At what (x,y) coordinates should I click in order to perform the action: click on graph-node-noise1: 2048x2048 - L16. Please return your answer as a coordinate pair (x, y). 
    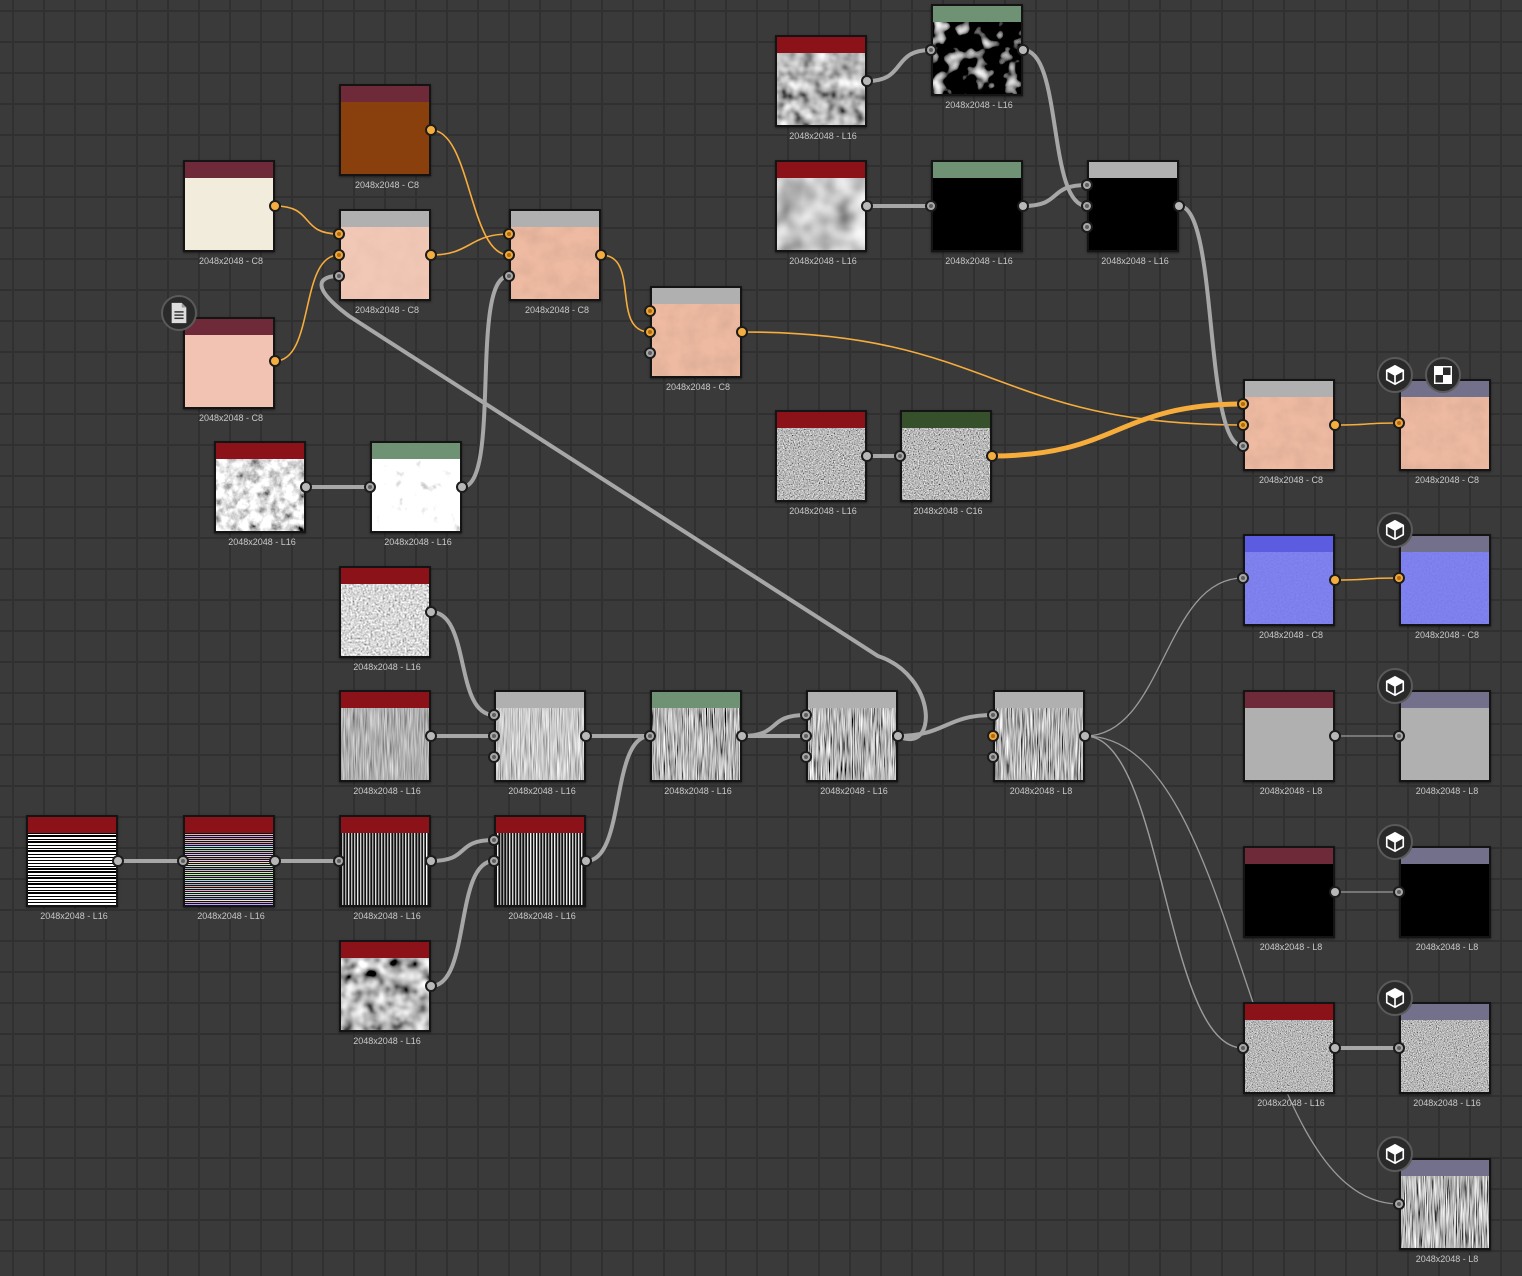
    Looking at the image, I should click on (385, 619).